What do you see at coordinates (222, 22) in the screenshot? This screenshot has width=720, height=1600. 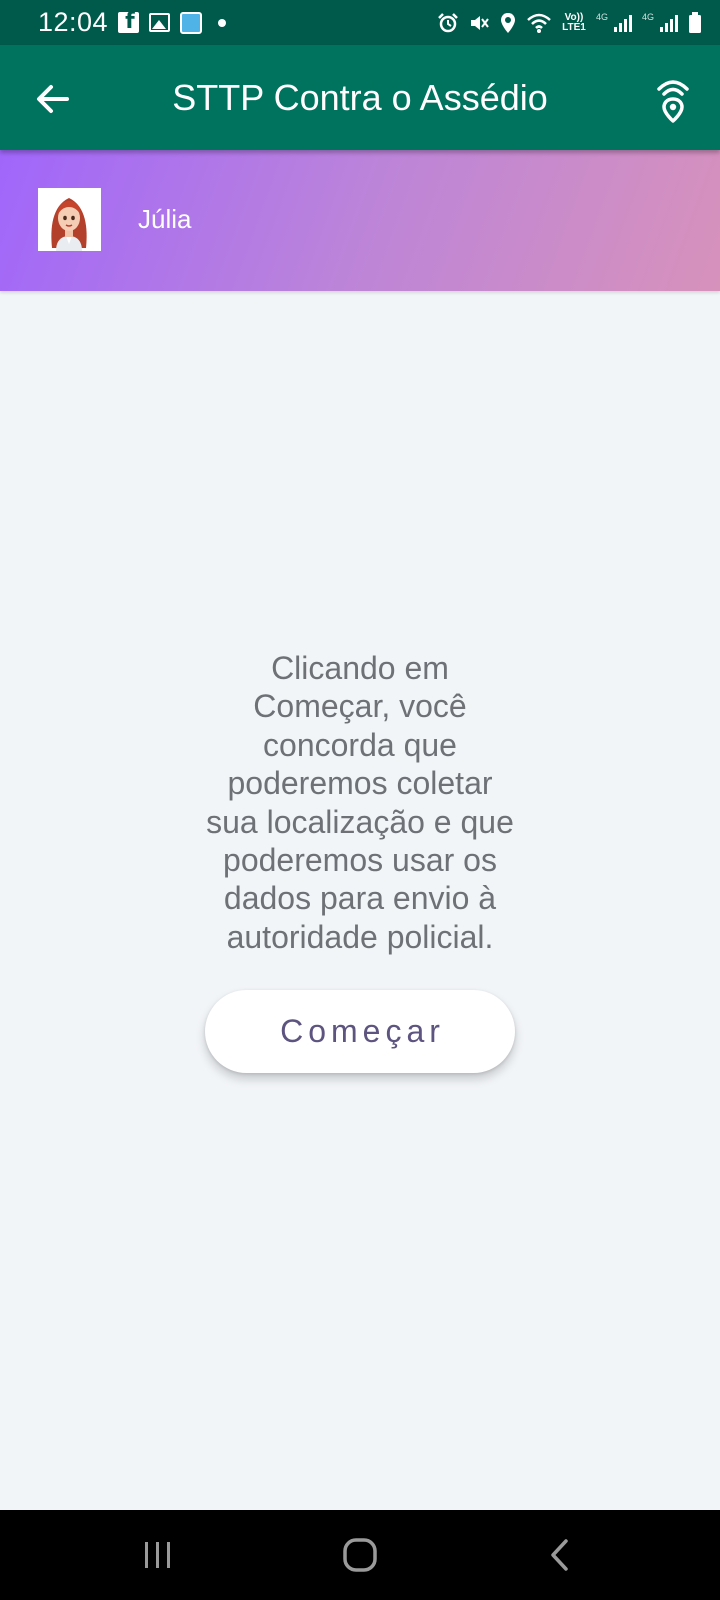 I see `more-notifications-icon` at bounding box center [222, 22].